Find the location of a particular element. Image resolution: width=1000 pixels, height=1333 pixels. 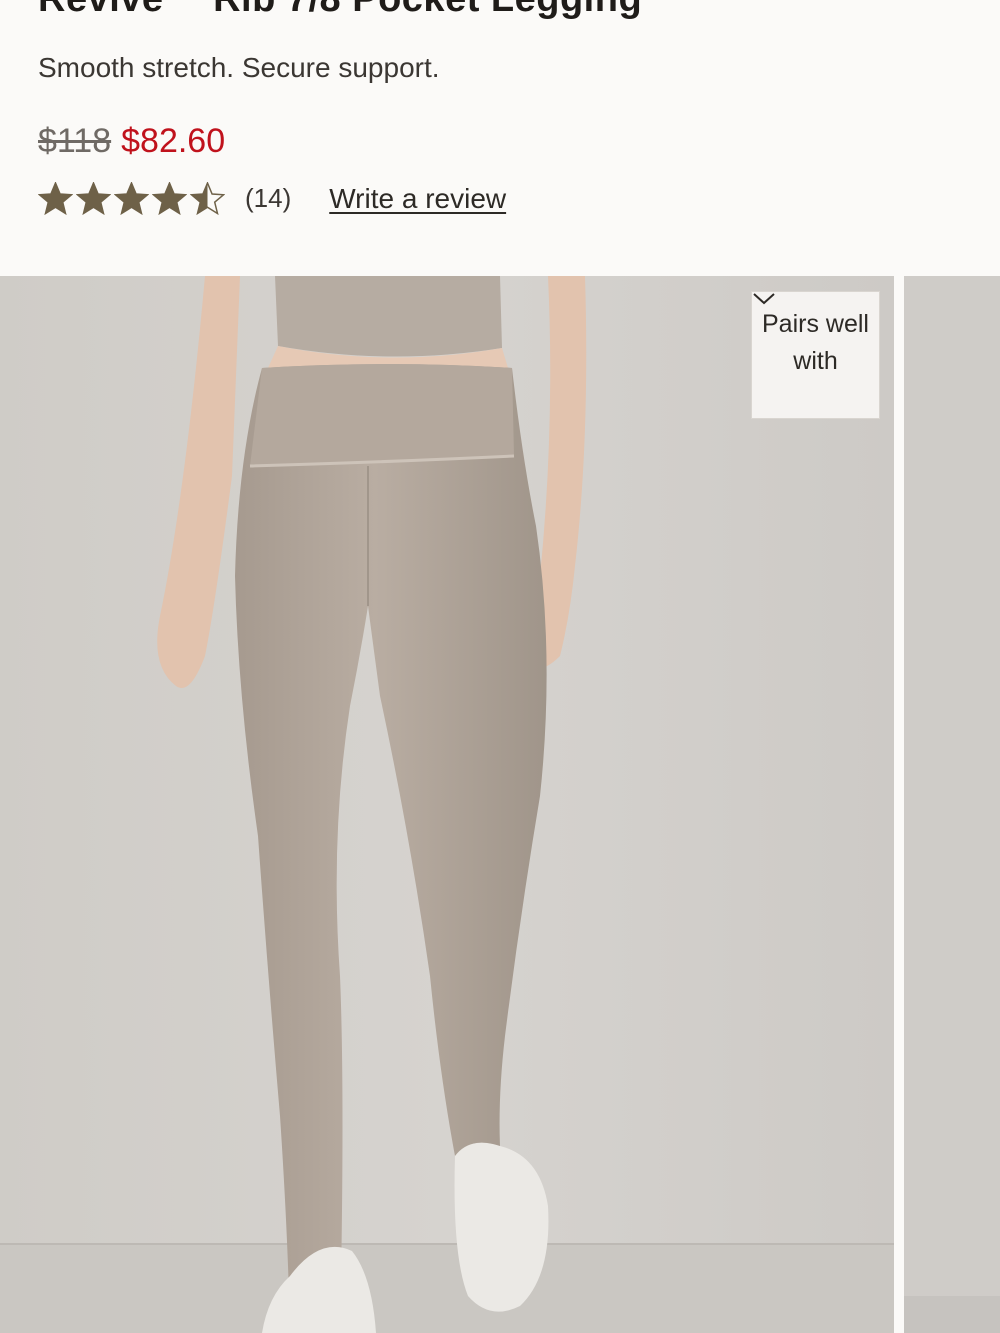

star-half-icon is located at coordinates (207, 198).